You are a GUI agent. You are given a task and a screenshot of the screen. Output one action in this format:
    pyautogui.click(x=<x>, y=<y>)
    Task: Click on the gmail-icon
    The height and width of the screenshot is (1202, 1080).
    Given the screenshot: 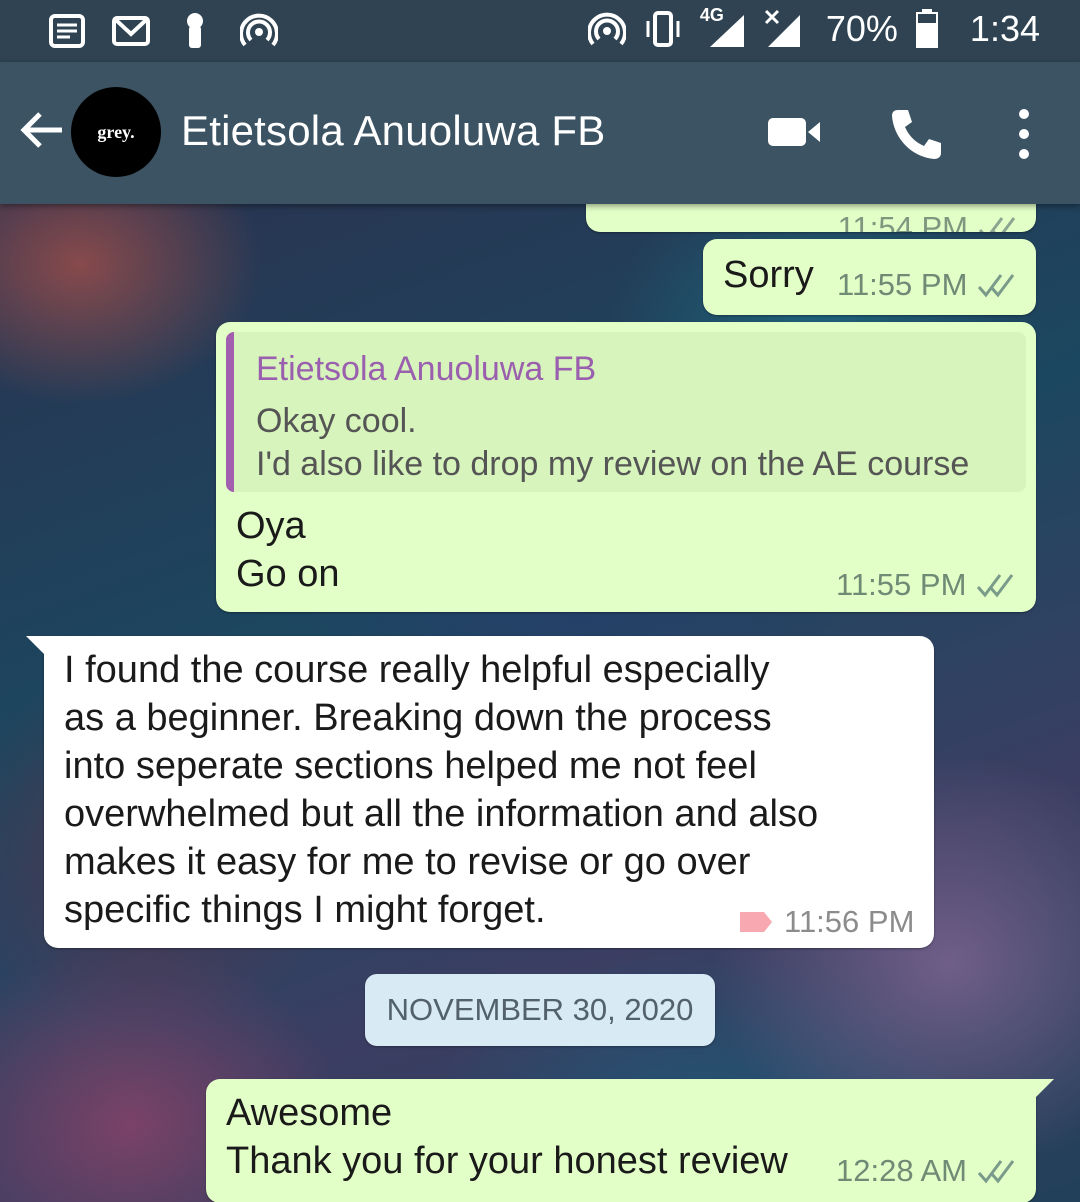 What is the action you would take?
    pyautogui.click(x=131, y=31)
    